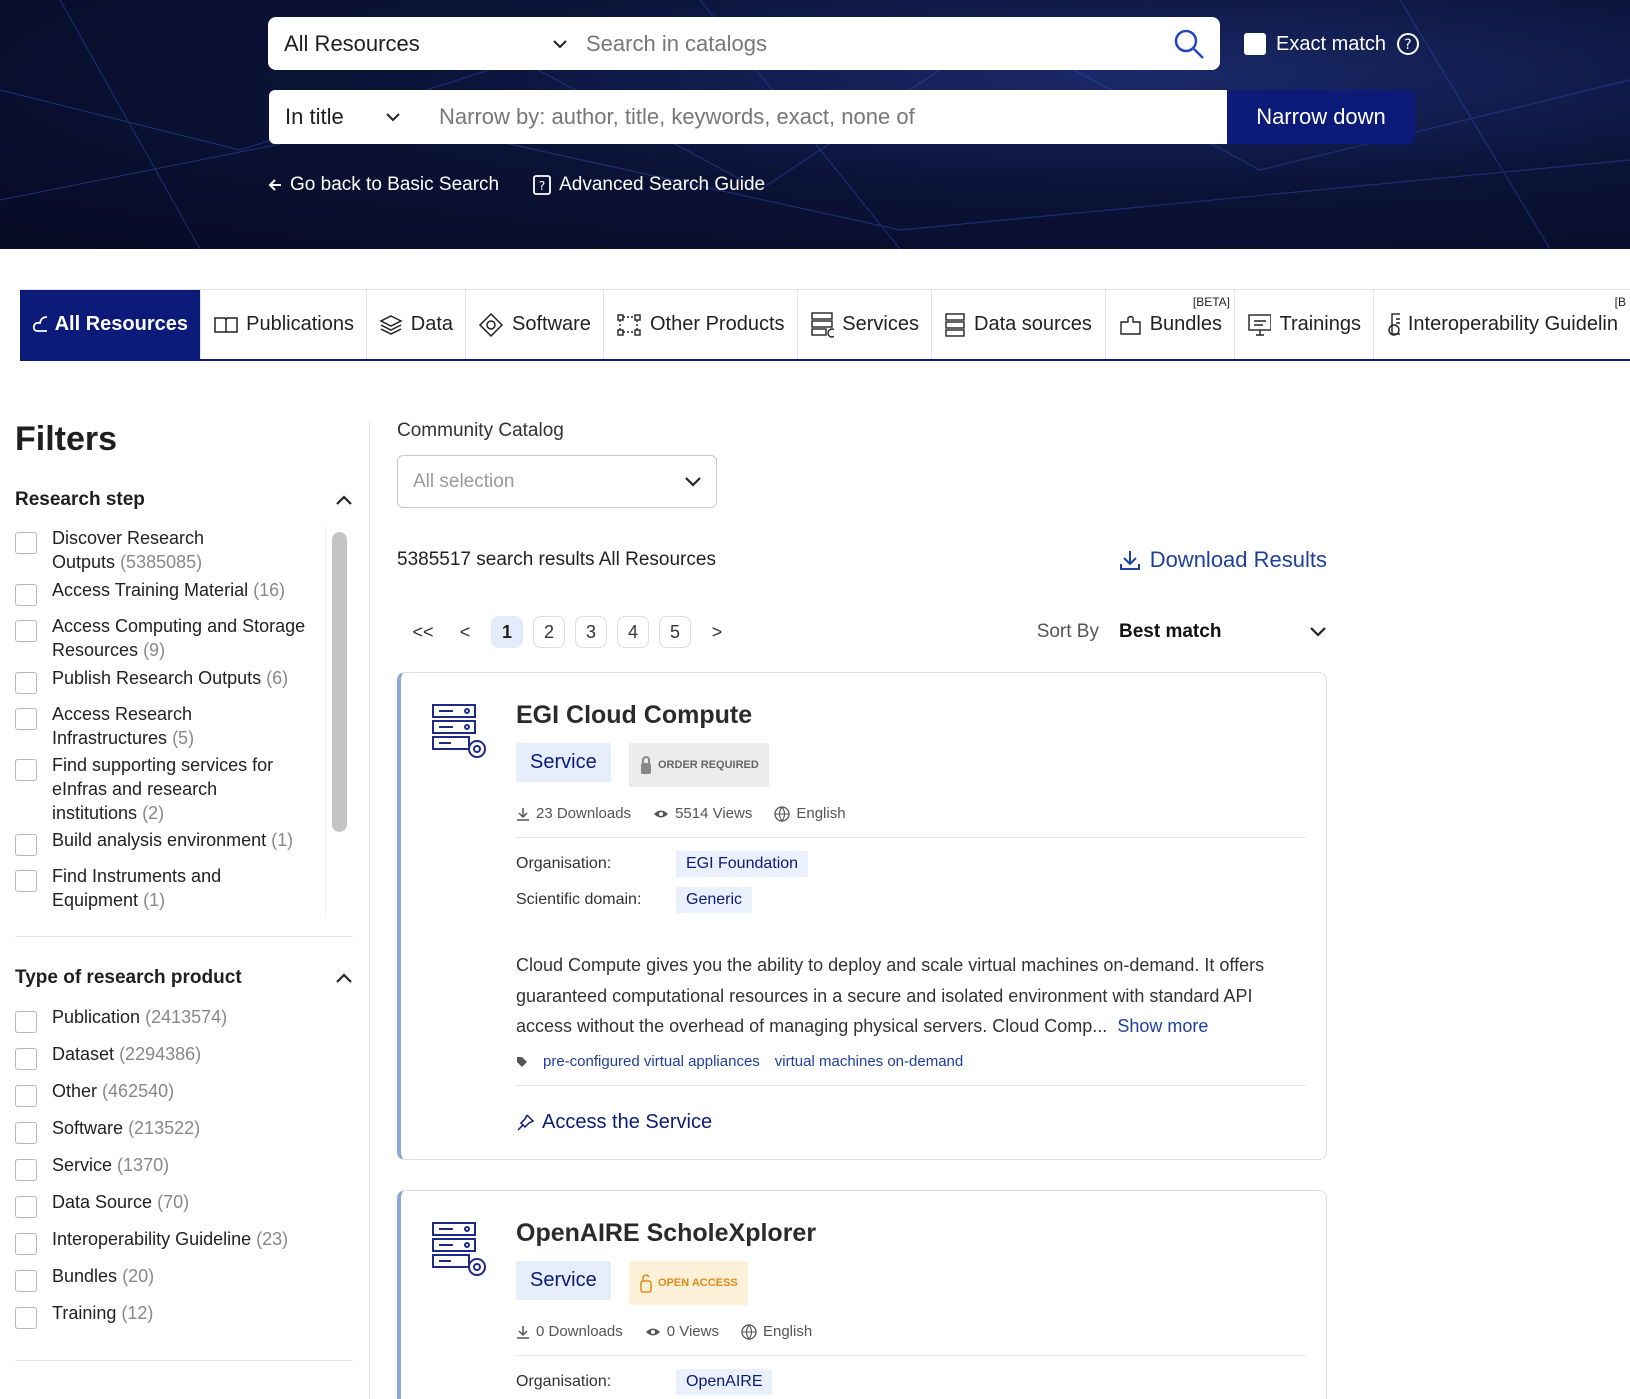 This screenshot has width=1630, height=1399. What do you see at coordinates (556, 559) in the screenshot?
I see `results-count: 5385517 search results All Resources` at bounding box center [556, 559].